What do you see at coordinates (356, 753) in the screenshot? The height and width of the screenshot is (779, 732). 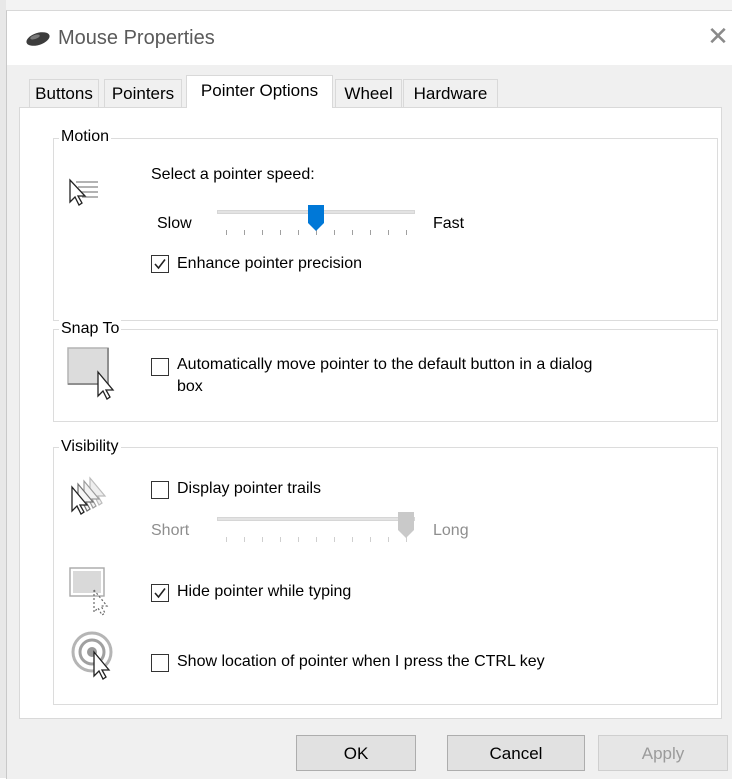 I see `ok-button: OK` at bounding box center [356, 753].